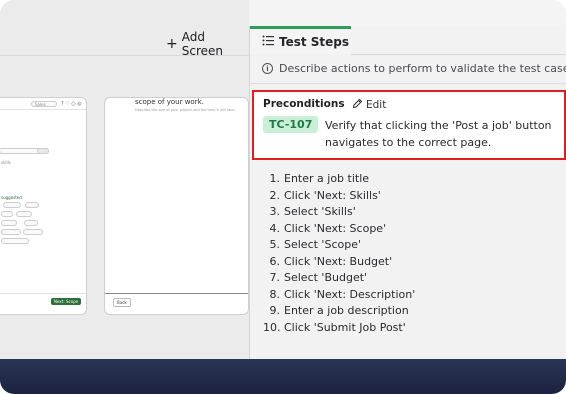 Image resolution: width=566 pixels, height=394 pixels. I want to click on step-item: 1. Enter a job title, so click(339, 179).